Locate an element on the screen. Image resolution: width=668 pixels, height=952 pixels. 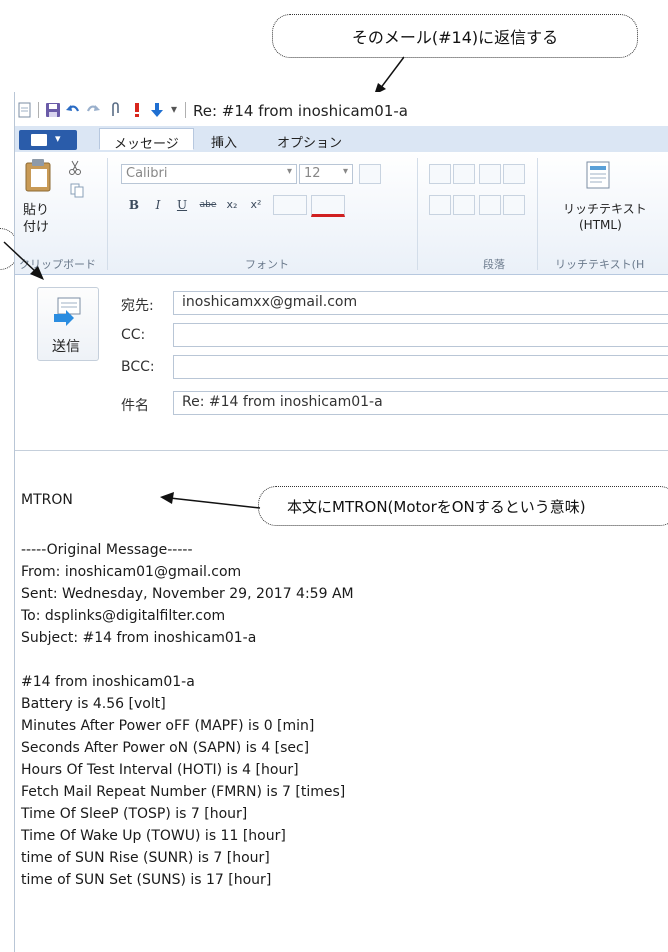
subject-field: Re: #14 from inoshicam01-a is located at coordinates (420, 403).